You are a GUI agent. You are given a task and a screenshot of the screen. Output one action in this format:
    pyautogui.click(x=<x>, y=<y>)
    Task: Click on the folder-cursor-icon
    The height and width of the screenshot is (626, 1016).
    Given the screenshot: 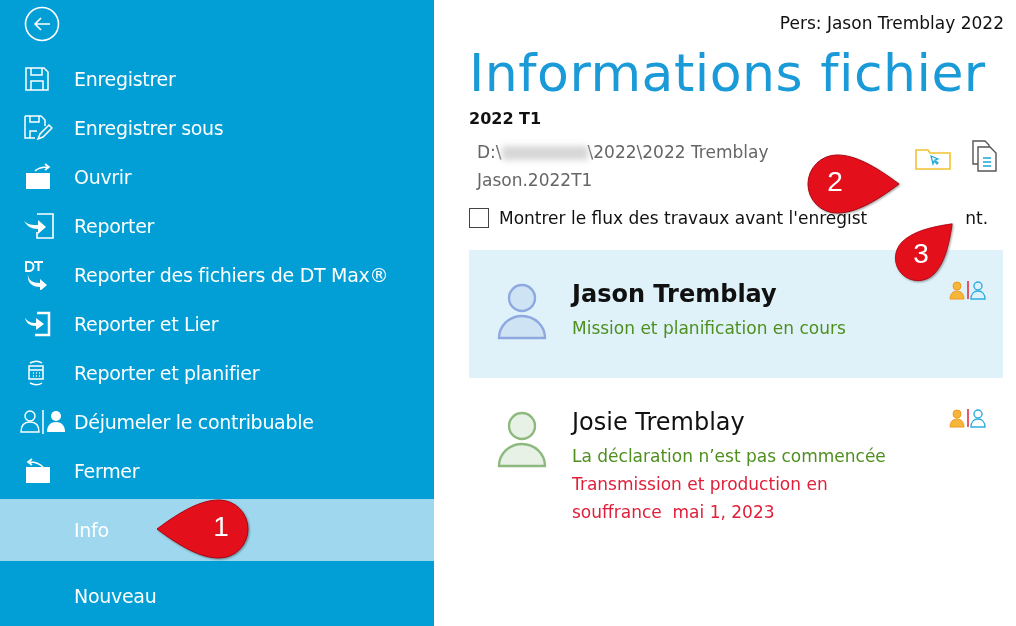 What is the action you would take?
    pyautogui.click(x=933, y=158)
    